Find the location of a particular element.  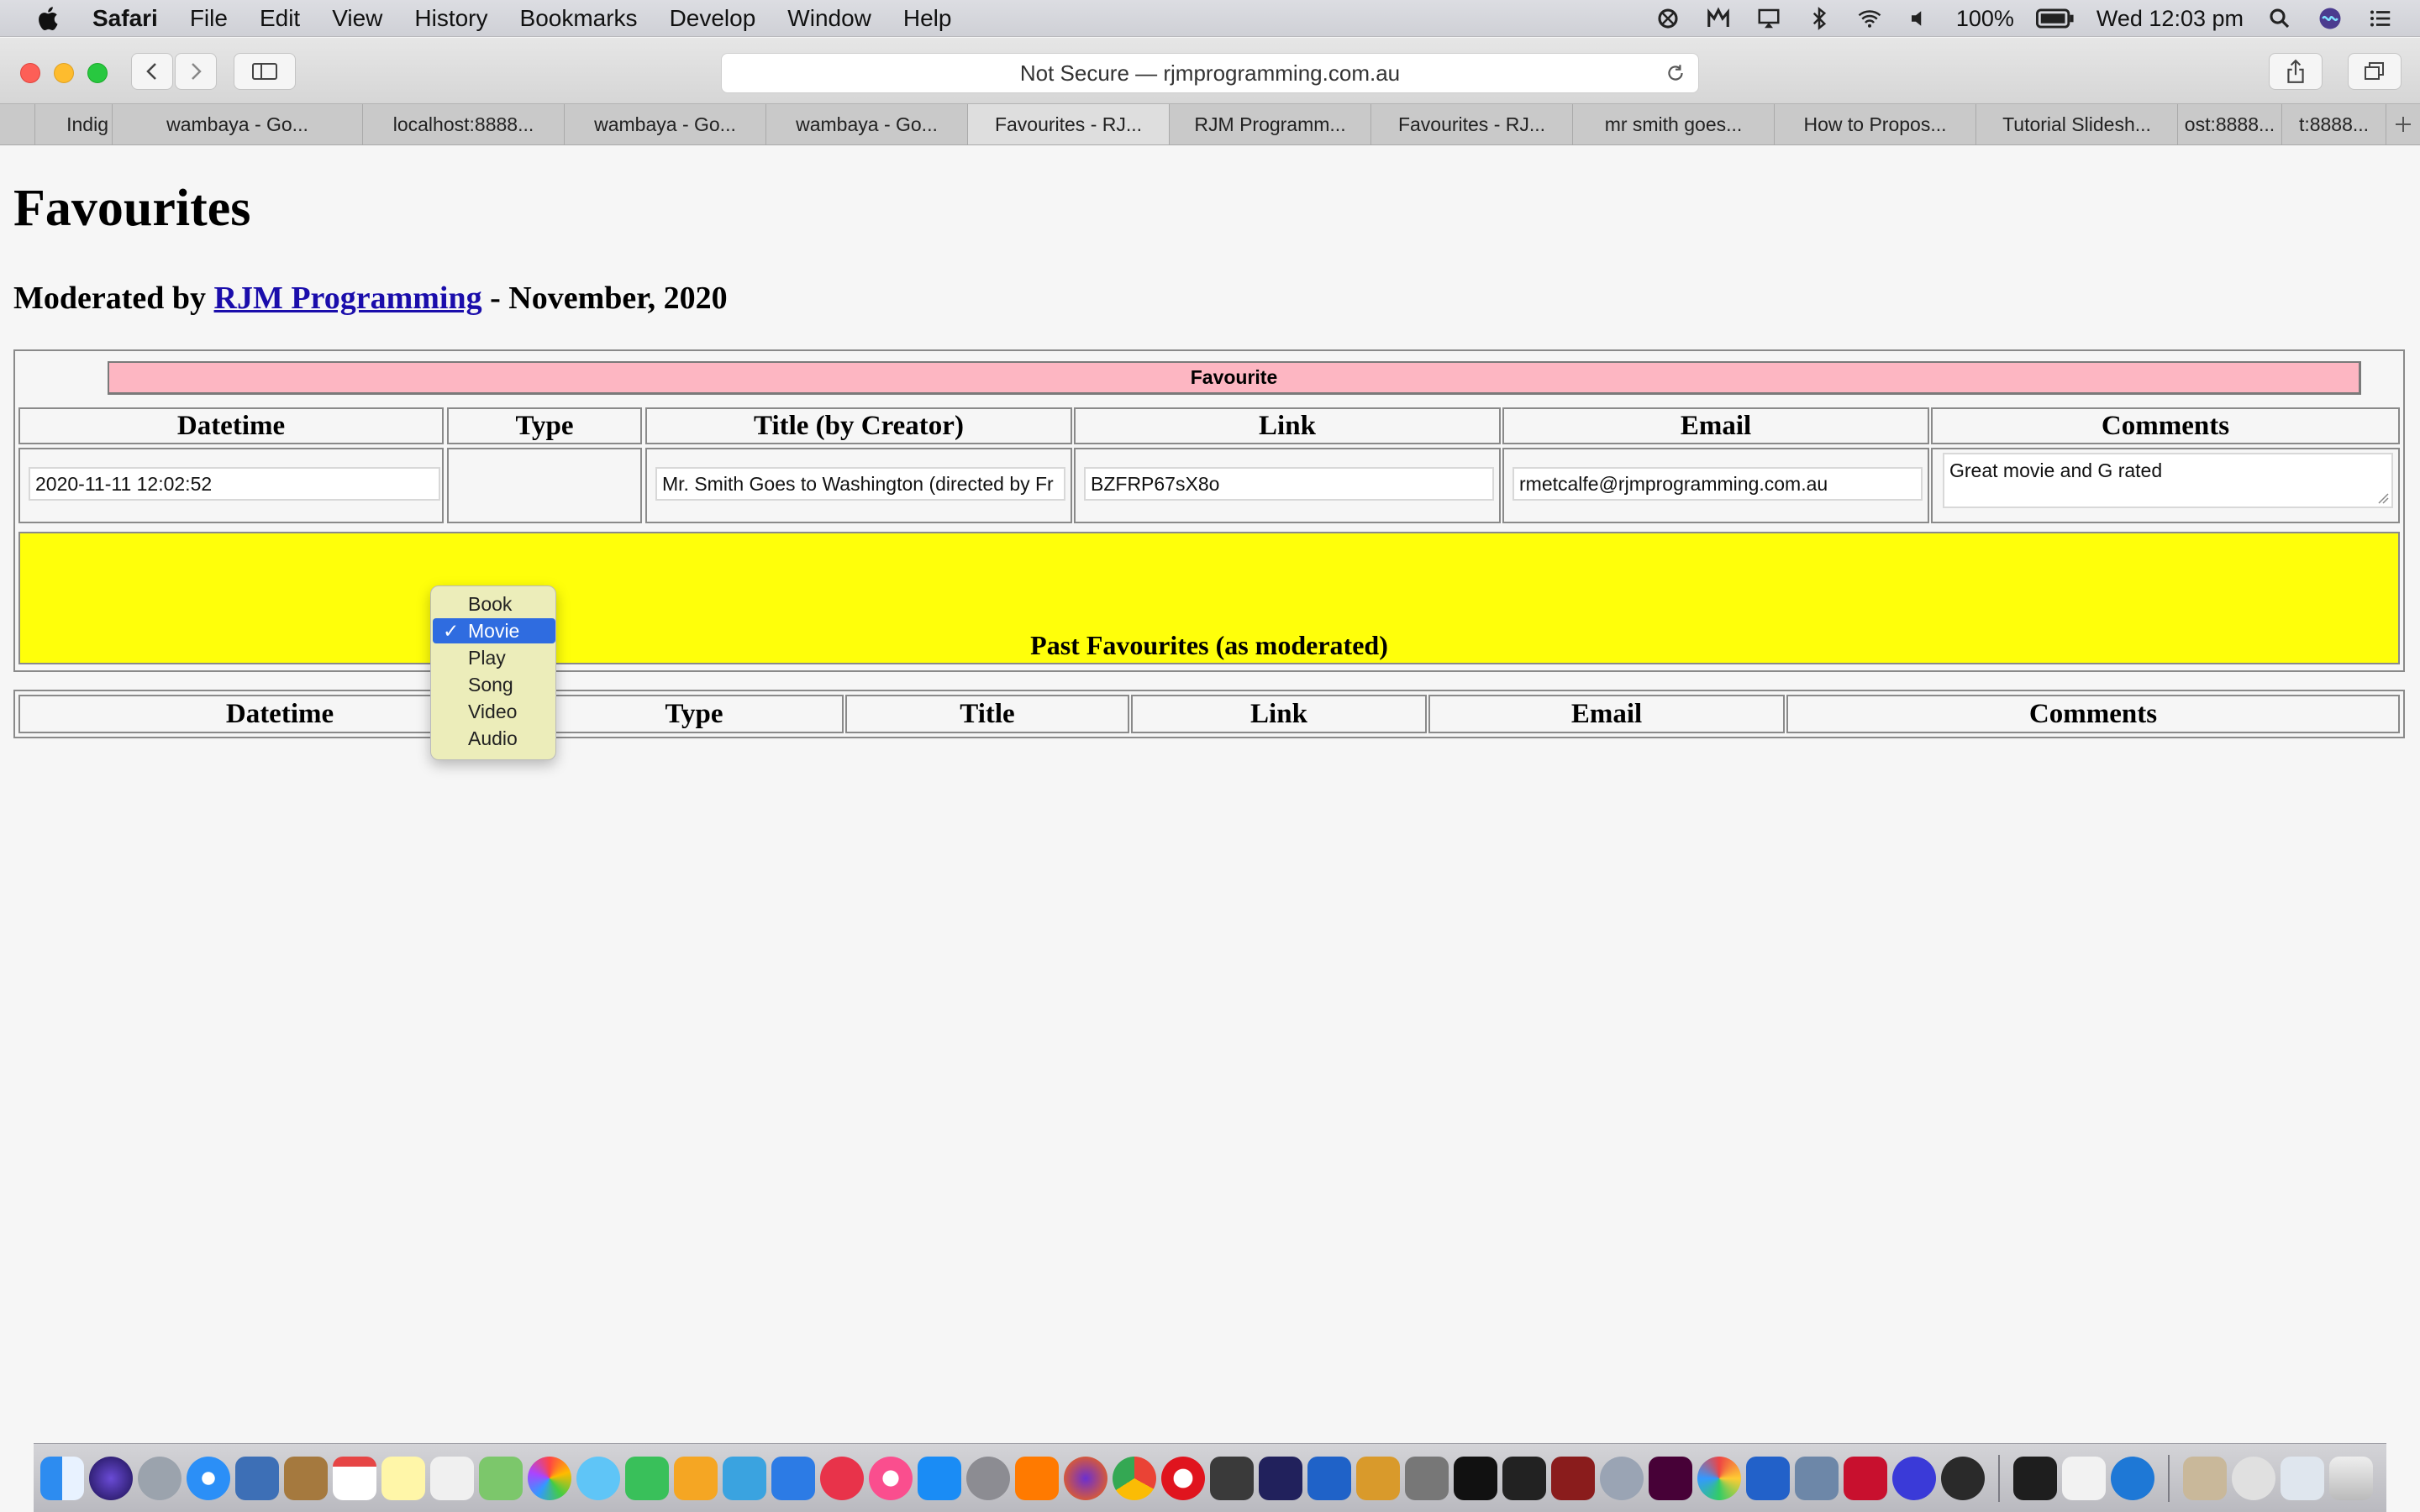

system-preferences-icon is located at coordinates (988, 1478).